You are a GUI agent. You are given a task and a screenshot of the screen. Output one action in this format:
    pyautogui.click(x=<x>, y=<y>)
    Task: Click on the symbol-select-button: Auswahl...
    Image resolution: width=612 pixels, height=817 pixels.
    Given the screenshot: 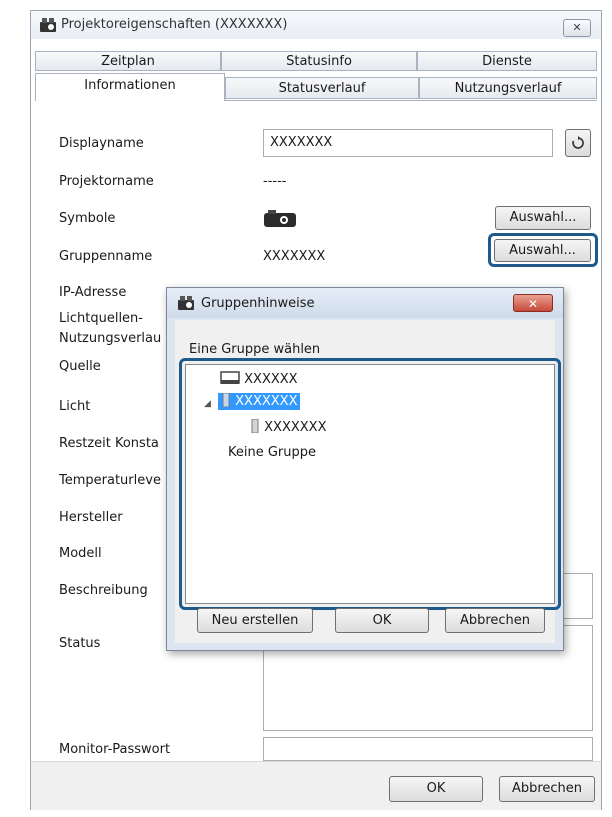 What is the action you would take?
    pyautogui.click(x=543, y=218)
    